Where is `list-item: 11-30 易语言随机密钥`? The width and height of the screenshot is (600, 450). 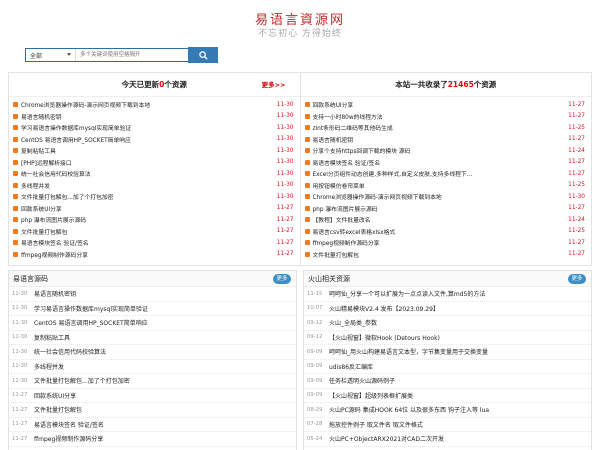 list-item: 11-30 易语言随机密钥 is located at coordinates (152, 294).